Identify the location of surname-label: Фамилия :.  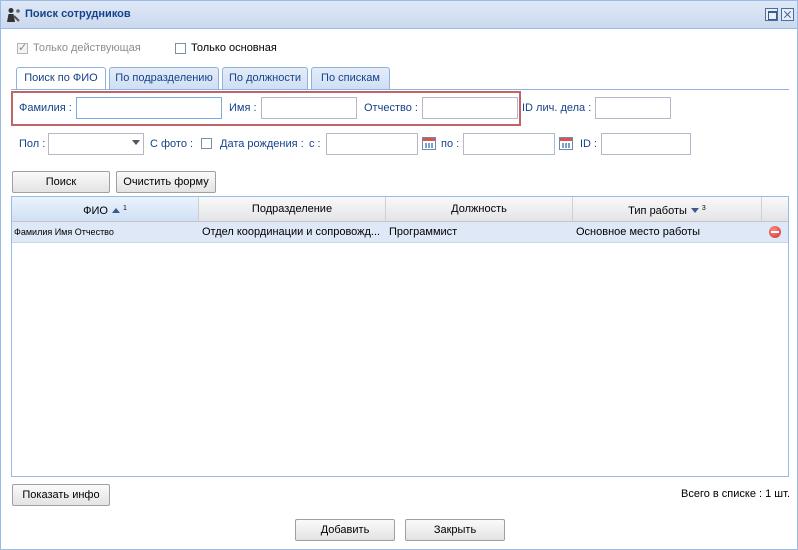
(45, 108).